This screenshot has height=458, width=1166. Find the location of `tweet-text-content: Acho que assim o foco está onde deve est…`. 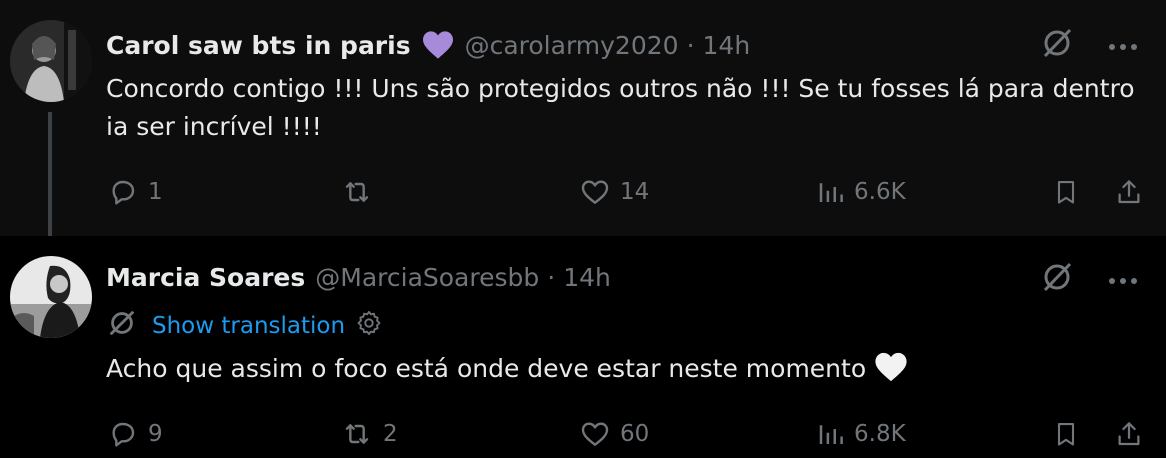

tweet-text-content: Acho que assim o foco está onde deve est… is located at coordinates (486, 368).